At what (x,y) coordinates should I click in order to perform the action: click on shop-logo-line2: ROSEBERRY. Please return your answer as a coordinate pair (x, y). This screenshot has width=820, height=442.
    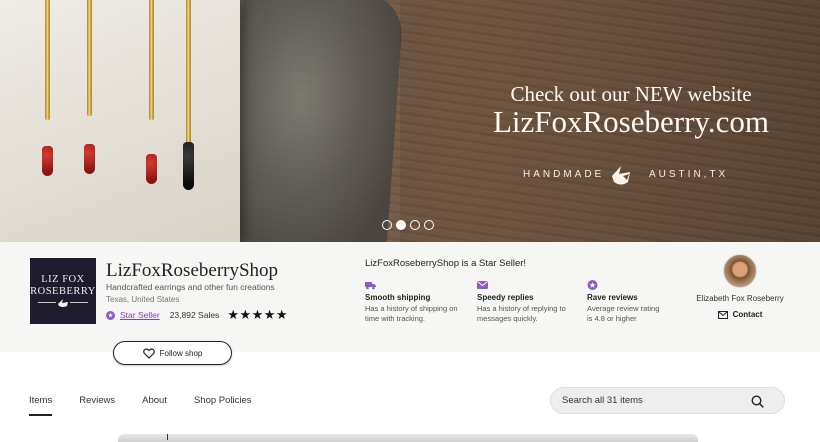
    Looking at the image, I should click on (63, 291).